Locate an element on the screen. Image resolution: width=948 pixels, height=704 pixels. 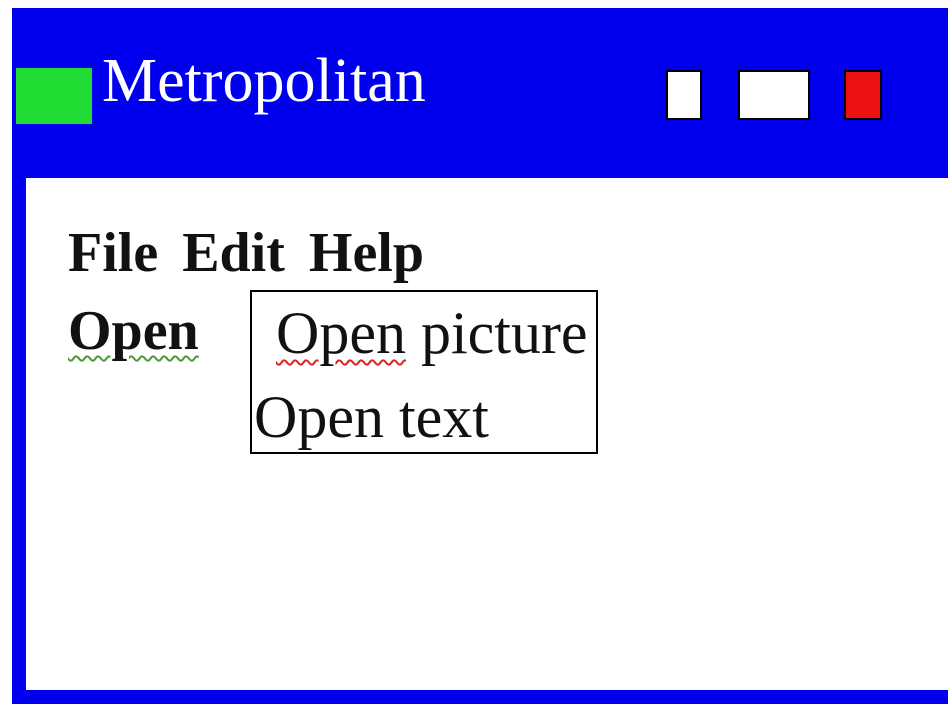
menu-bar: File Edit Help is located at coordinates (251, 253).